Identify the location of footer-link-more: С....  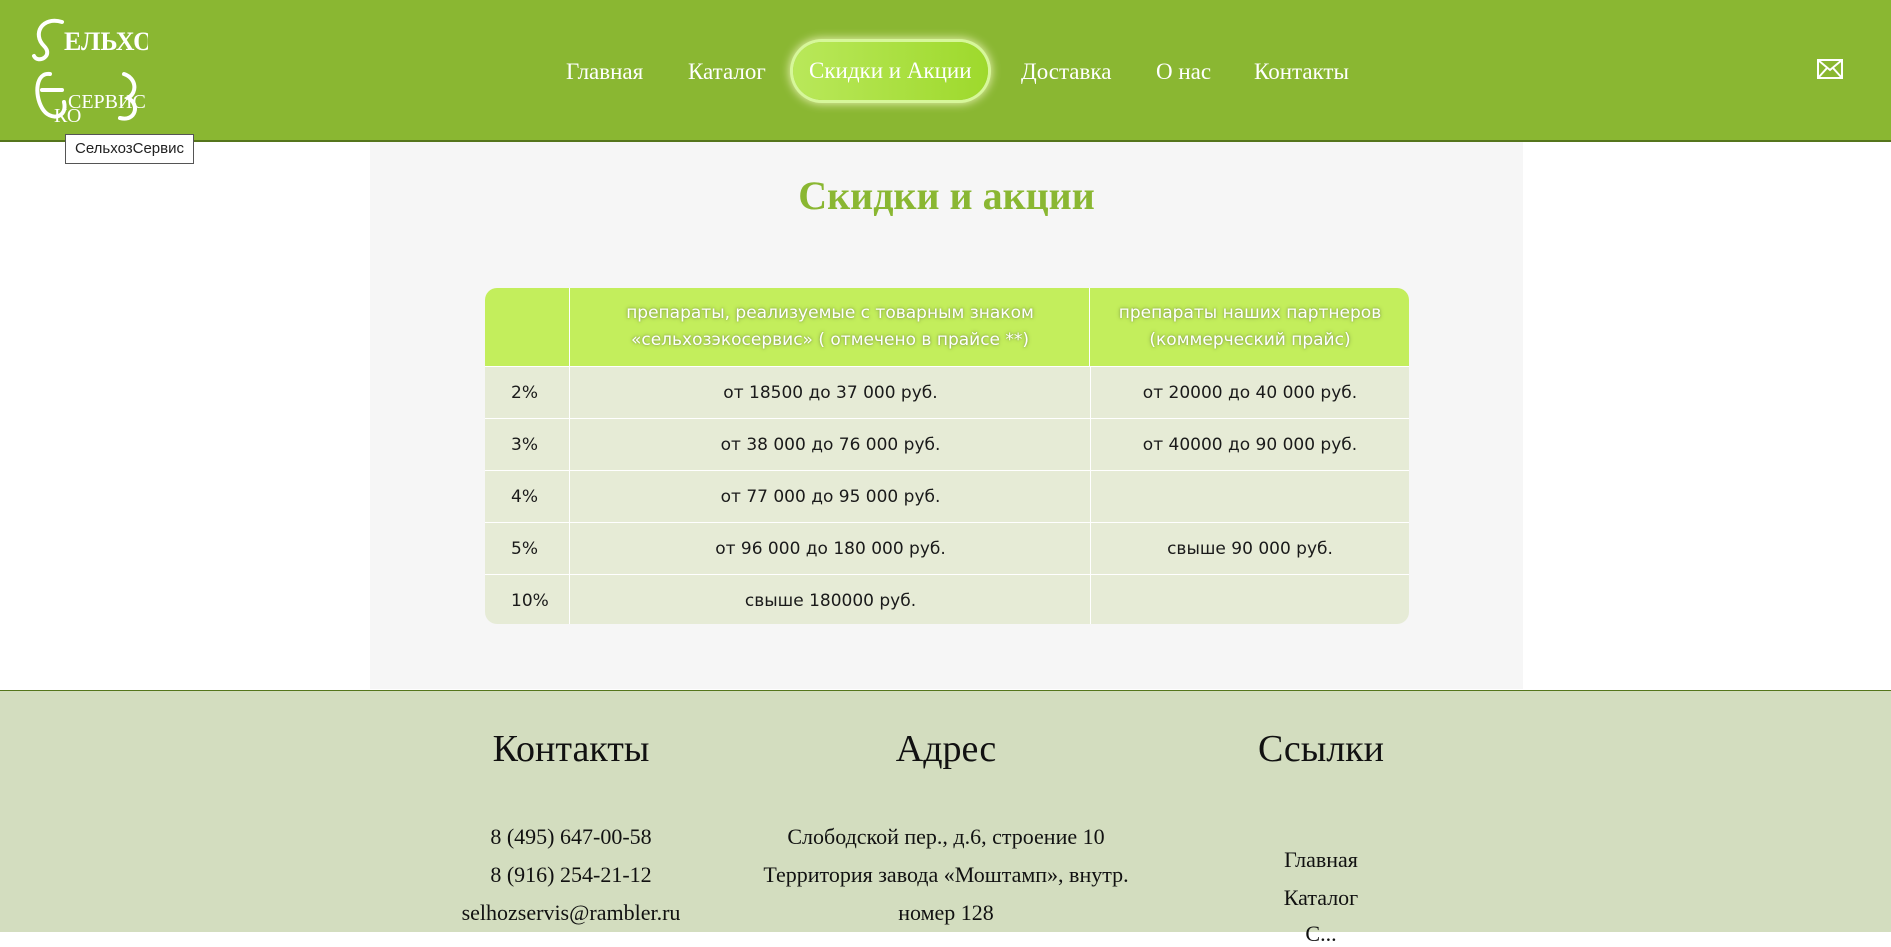
(1321, 934).